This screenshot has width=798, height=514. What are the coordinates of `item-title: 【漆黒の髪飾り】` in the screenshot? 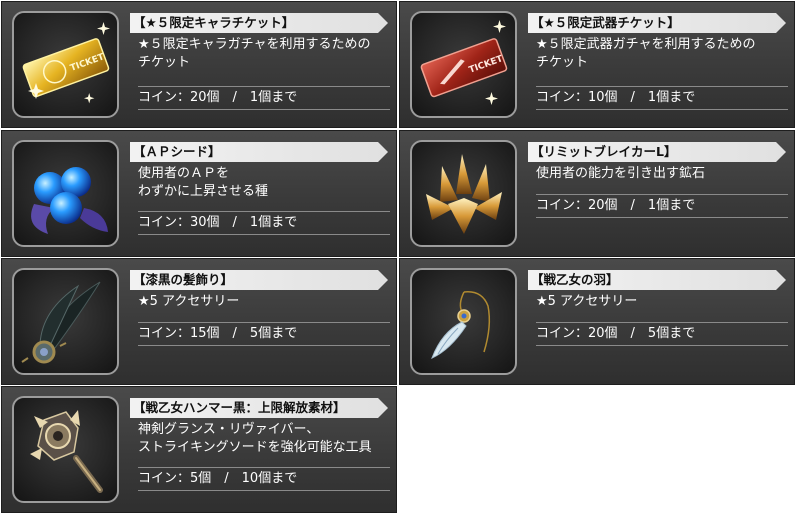 It's located at (259, 280).